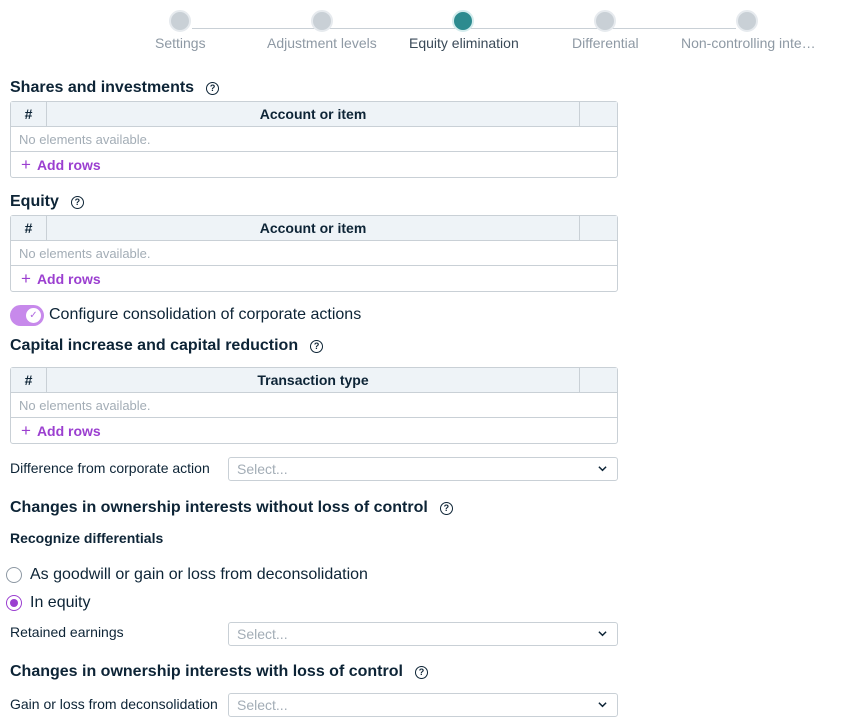 The width and height of the screenshot is (844, 727). What do you see at coordinates (180, 43) in the screenshot?
I see `step-label: Settings` at bounding box center [180, 43].